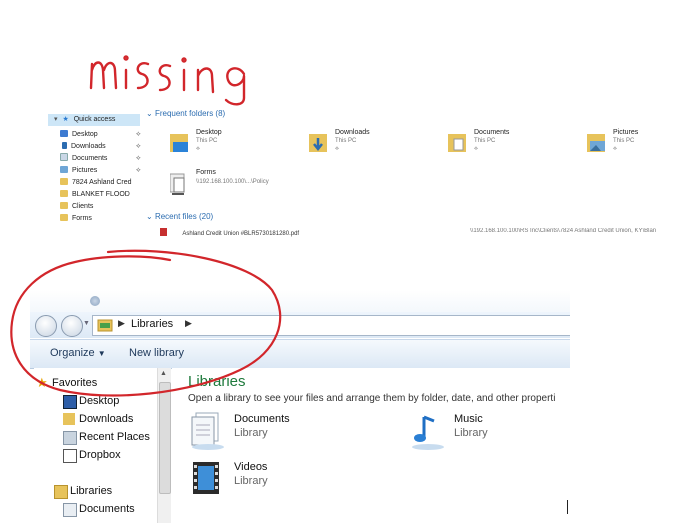 The width and height of the screenshot is (698, 523). Describe the element at coordinates (92, 455) in the screenshot. I see `nav-item-dropbox: Dropbox` at that location.